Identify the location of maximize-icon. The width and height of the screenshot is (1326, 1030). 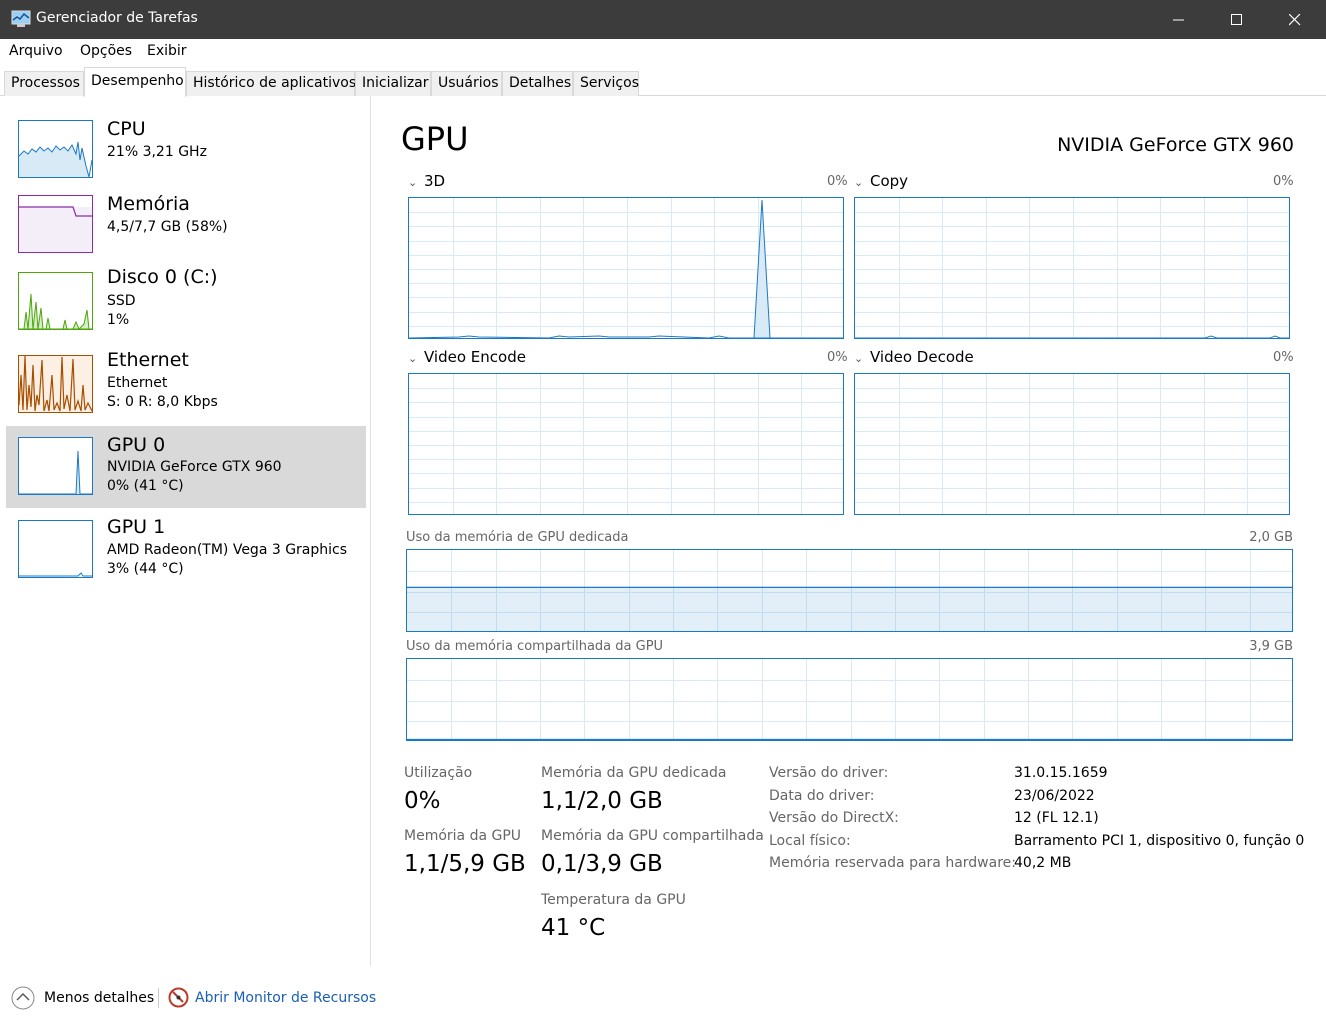
(1236, 19).